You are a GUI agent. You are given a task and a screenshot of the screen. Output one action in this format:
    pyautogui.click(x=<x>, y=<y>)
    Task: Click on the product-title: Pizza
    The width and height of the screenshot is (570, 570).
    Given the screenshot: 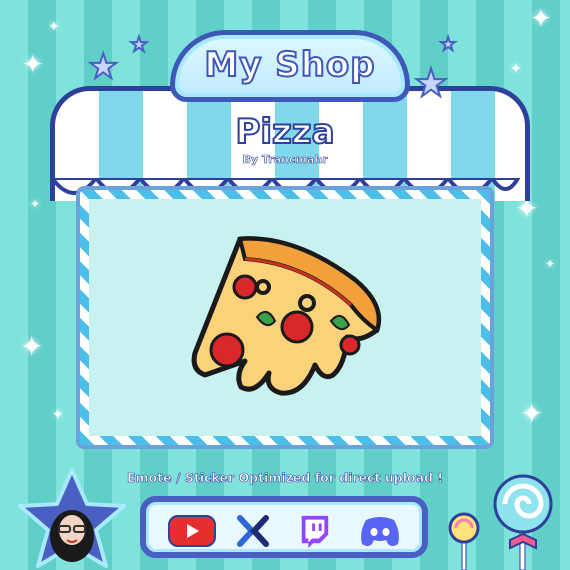 What is the action you would take?
    pyautogui.click(x=284, y=132)
    